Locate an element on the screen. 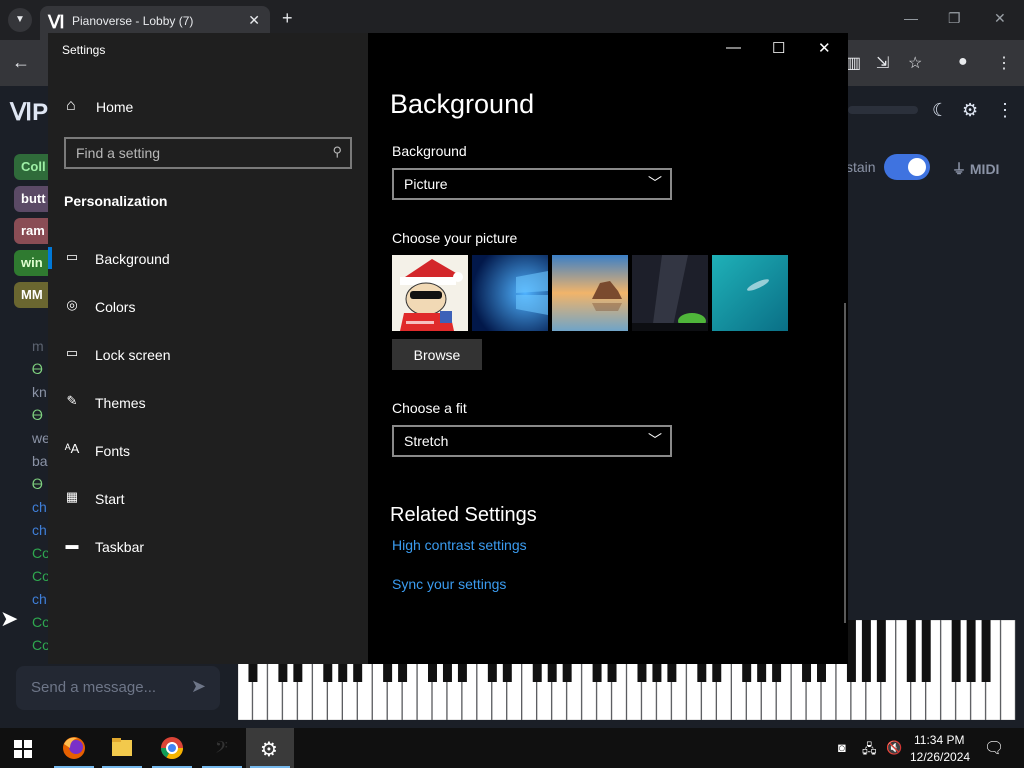  picture-thumbnail-santa-meme is located at coordinates (430, 293).